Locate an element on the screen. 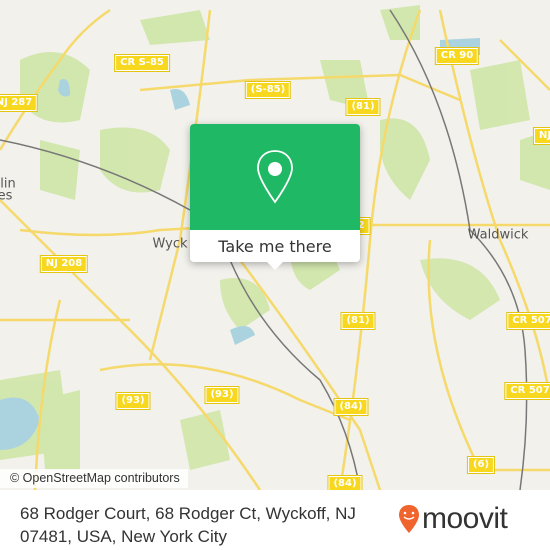 The width and height of the screenshot is (550, 550). road-shield: (6) is located at coordinates (481, 465).